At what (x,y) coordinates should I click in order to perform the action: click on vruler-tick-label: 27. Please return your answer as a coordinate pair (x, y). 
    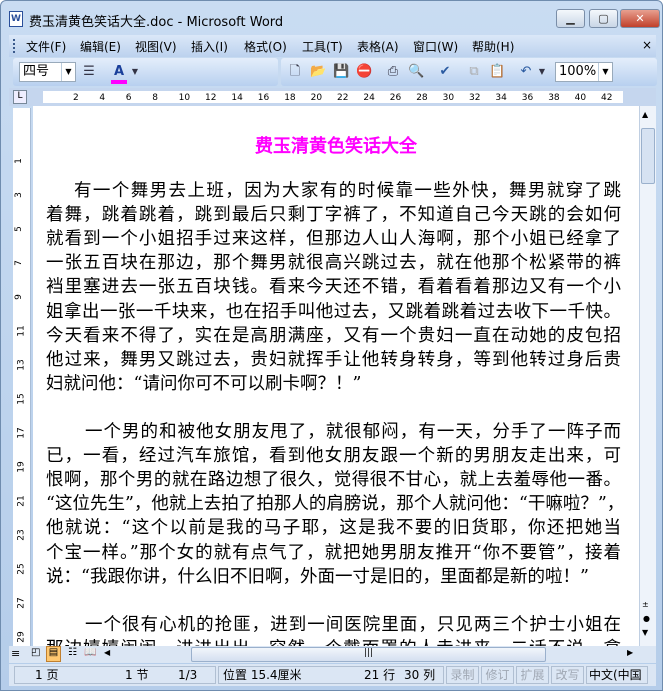
    Looking at the image, I should click on (21, 603).